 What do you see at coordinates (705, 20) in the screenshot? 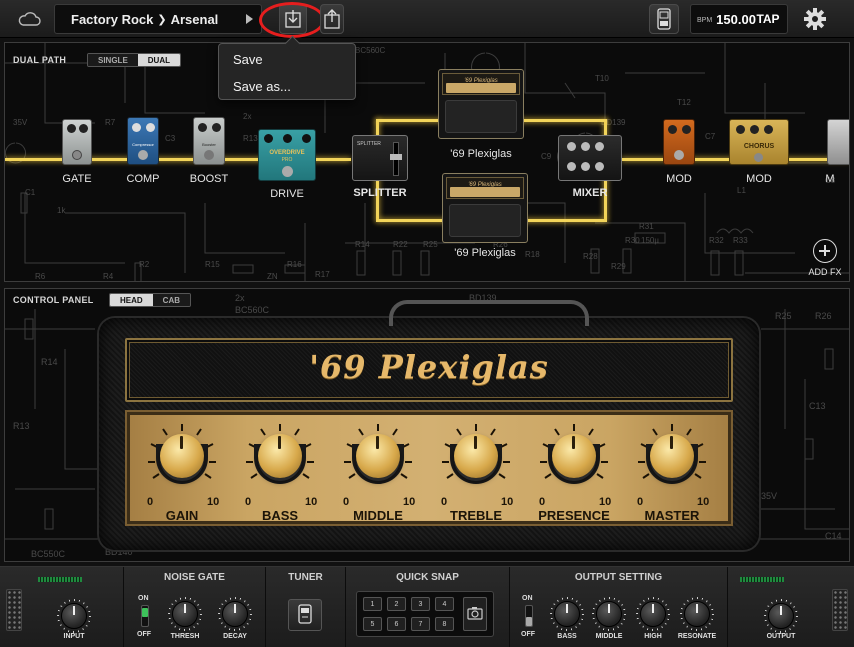
I see `bpm-label: BPM` at bounding box center [705, 20].